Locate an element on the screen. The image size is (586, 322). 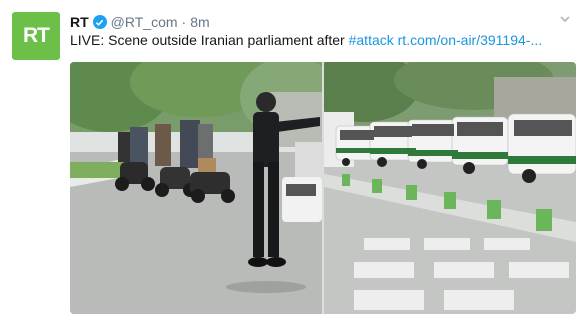
avatar-logo-text: RT is located at coordinates (36, 35).